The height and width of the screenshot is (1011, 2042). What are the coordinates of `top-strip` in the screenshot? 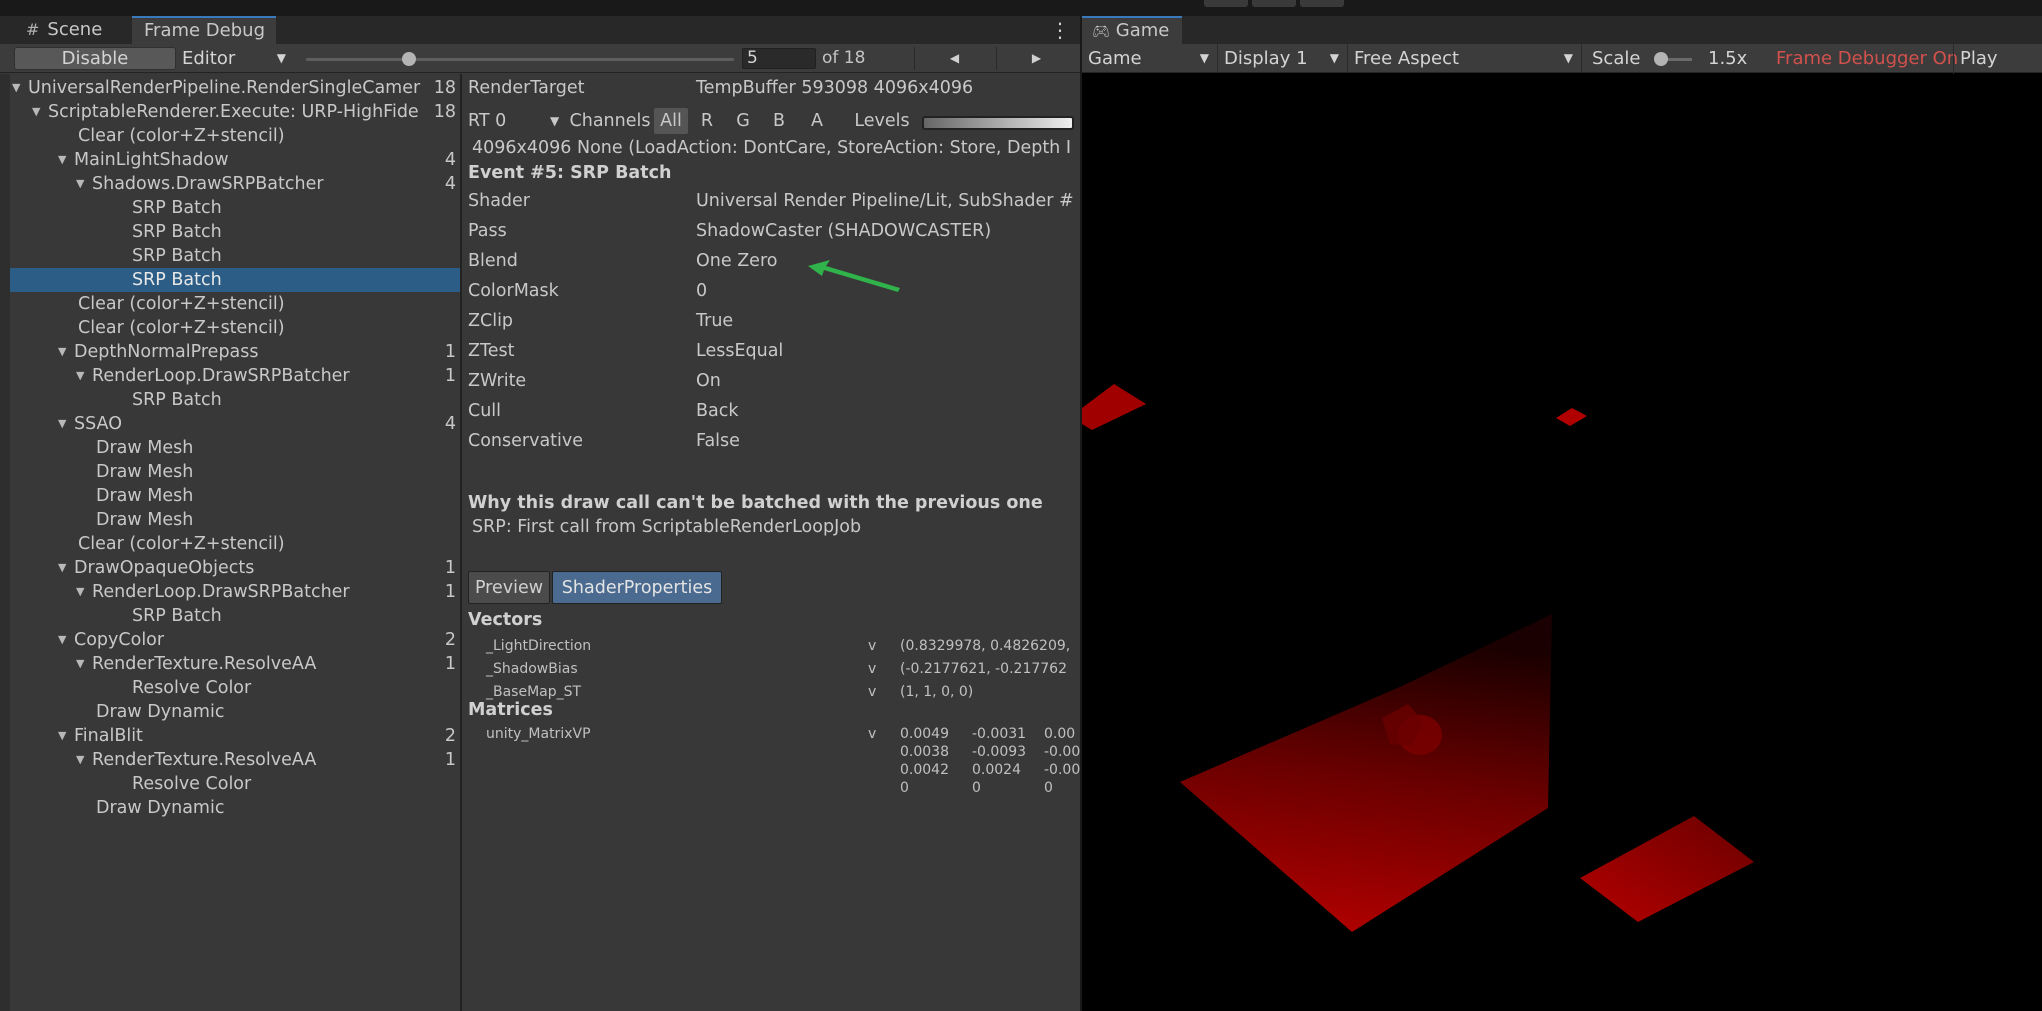 It's located at (1021, 8).